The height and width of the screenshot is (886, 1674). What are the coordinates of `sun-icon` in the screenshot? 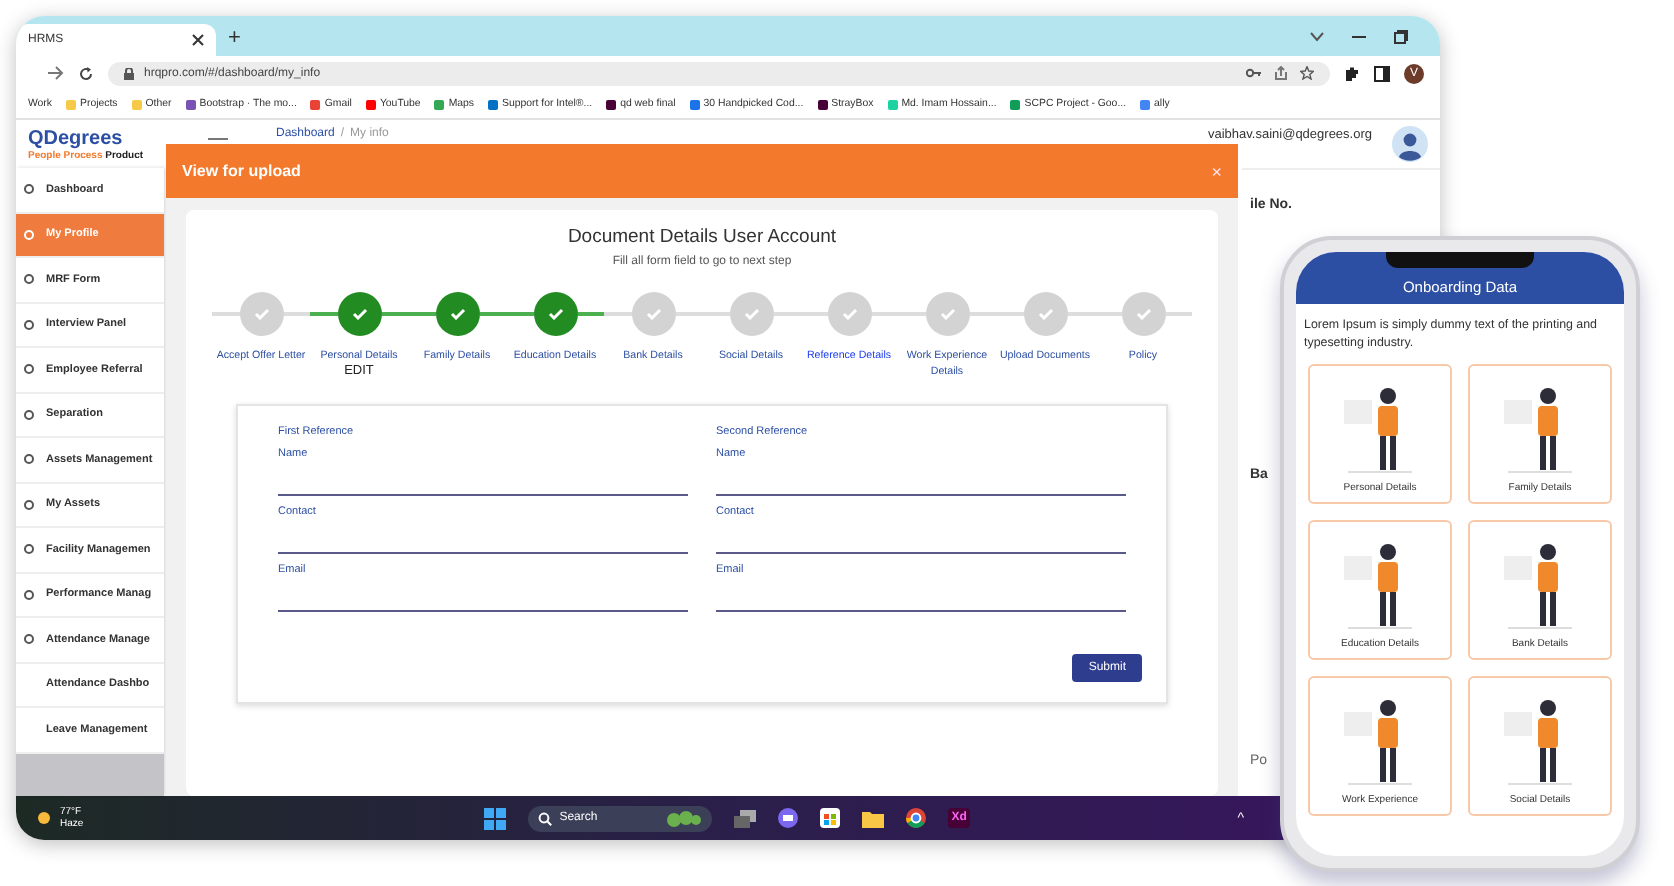 It's located at (44, 818).